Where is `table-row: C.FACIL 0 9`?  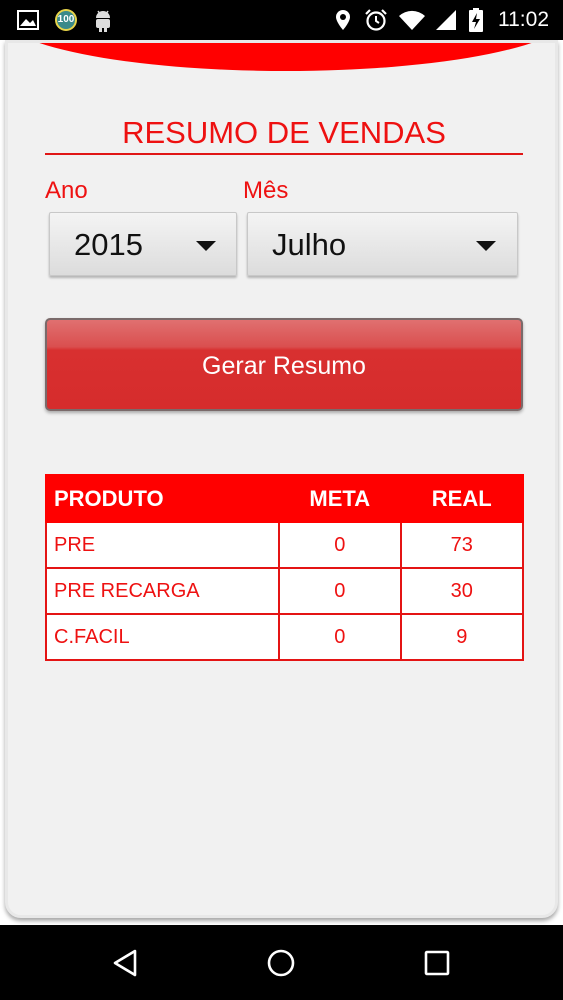
table-row: C.FACIL 0 9 is located at coordinates (284, 637).